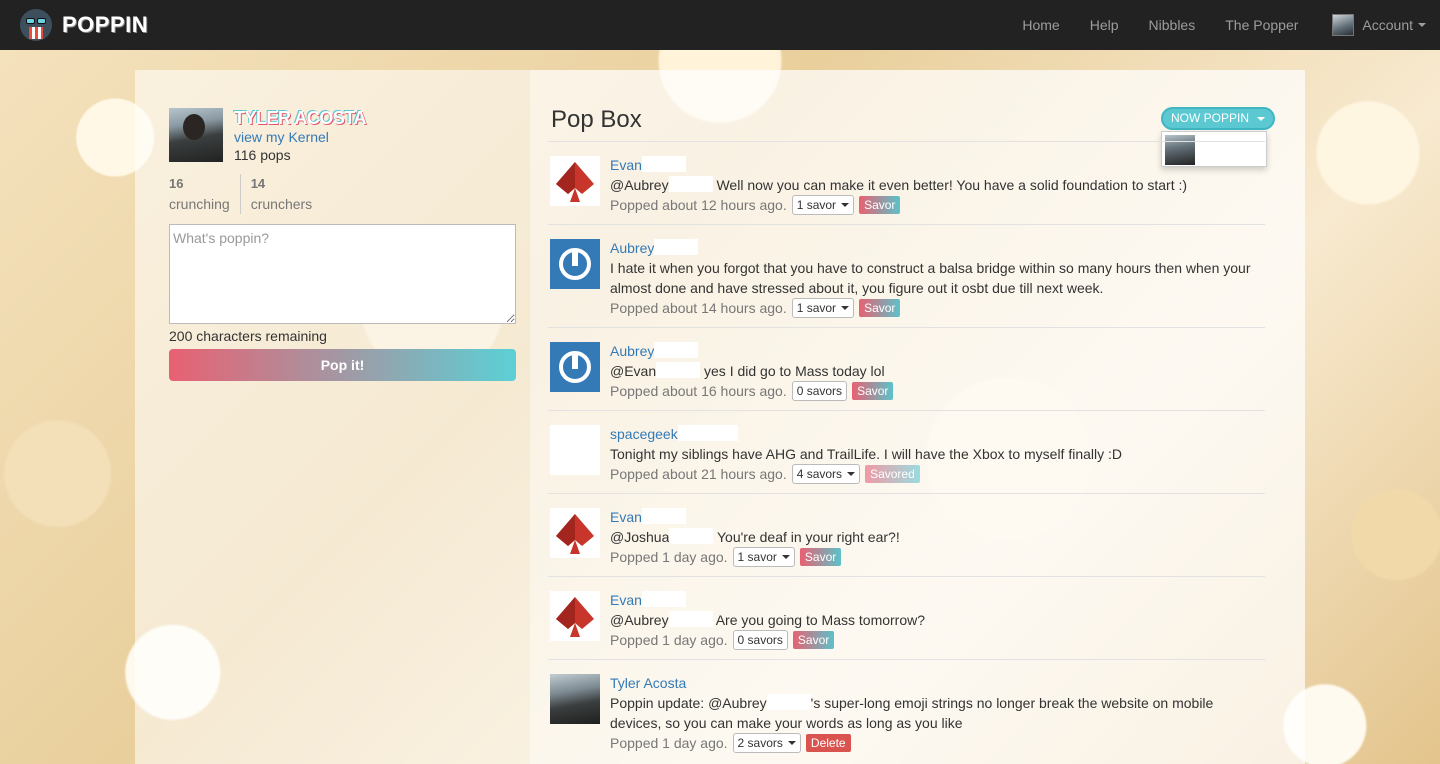 This screenshot has height=764, width=1440. Describe the element at coordinates (342, 274) in the screenshot. I see `pop-input` at that location.